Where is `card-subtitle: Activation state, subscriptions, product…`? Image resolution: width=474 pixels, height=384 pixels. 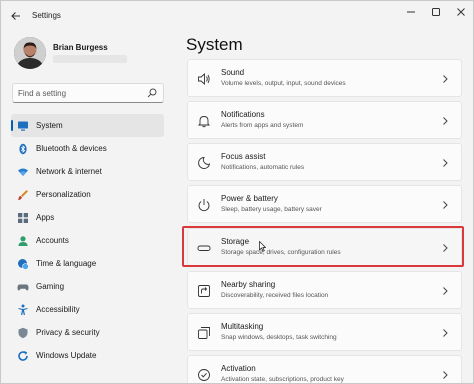
card-subtitle: Activation state, subscriptions, product… is located at coordinates (282, 379).